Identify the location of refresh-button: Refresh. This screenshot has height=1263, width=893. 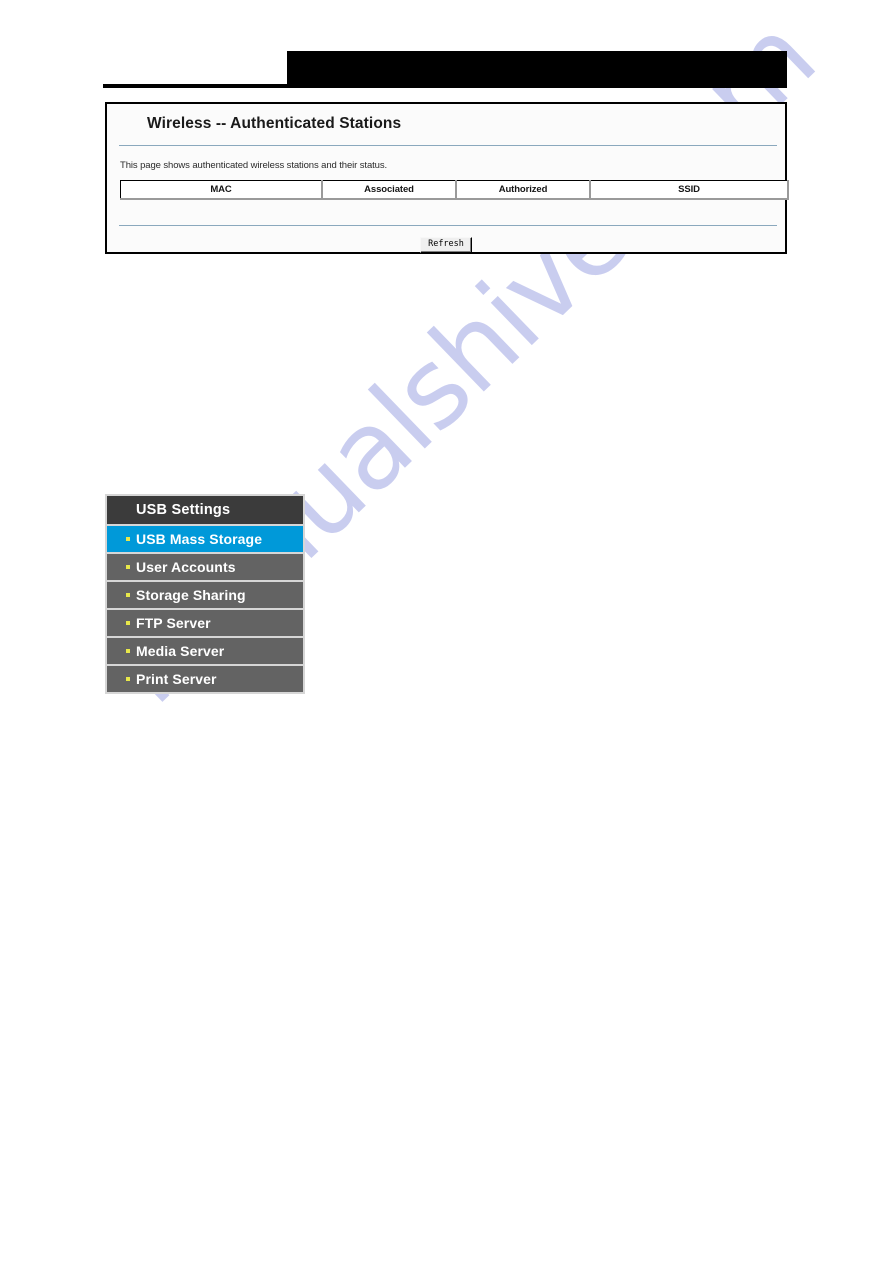
(446, 245).